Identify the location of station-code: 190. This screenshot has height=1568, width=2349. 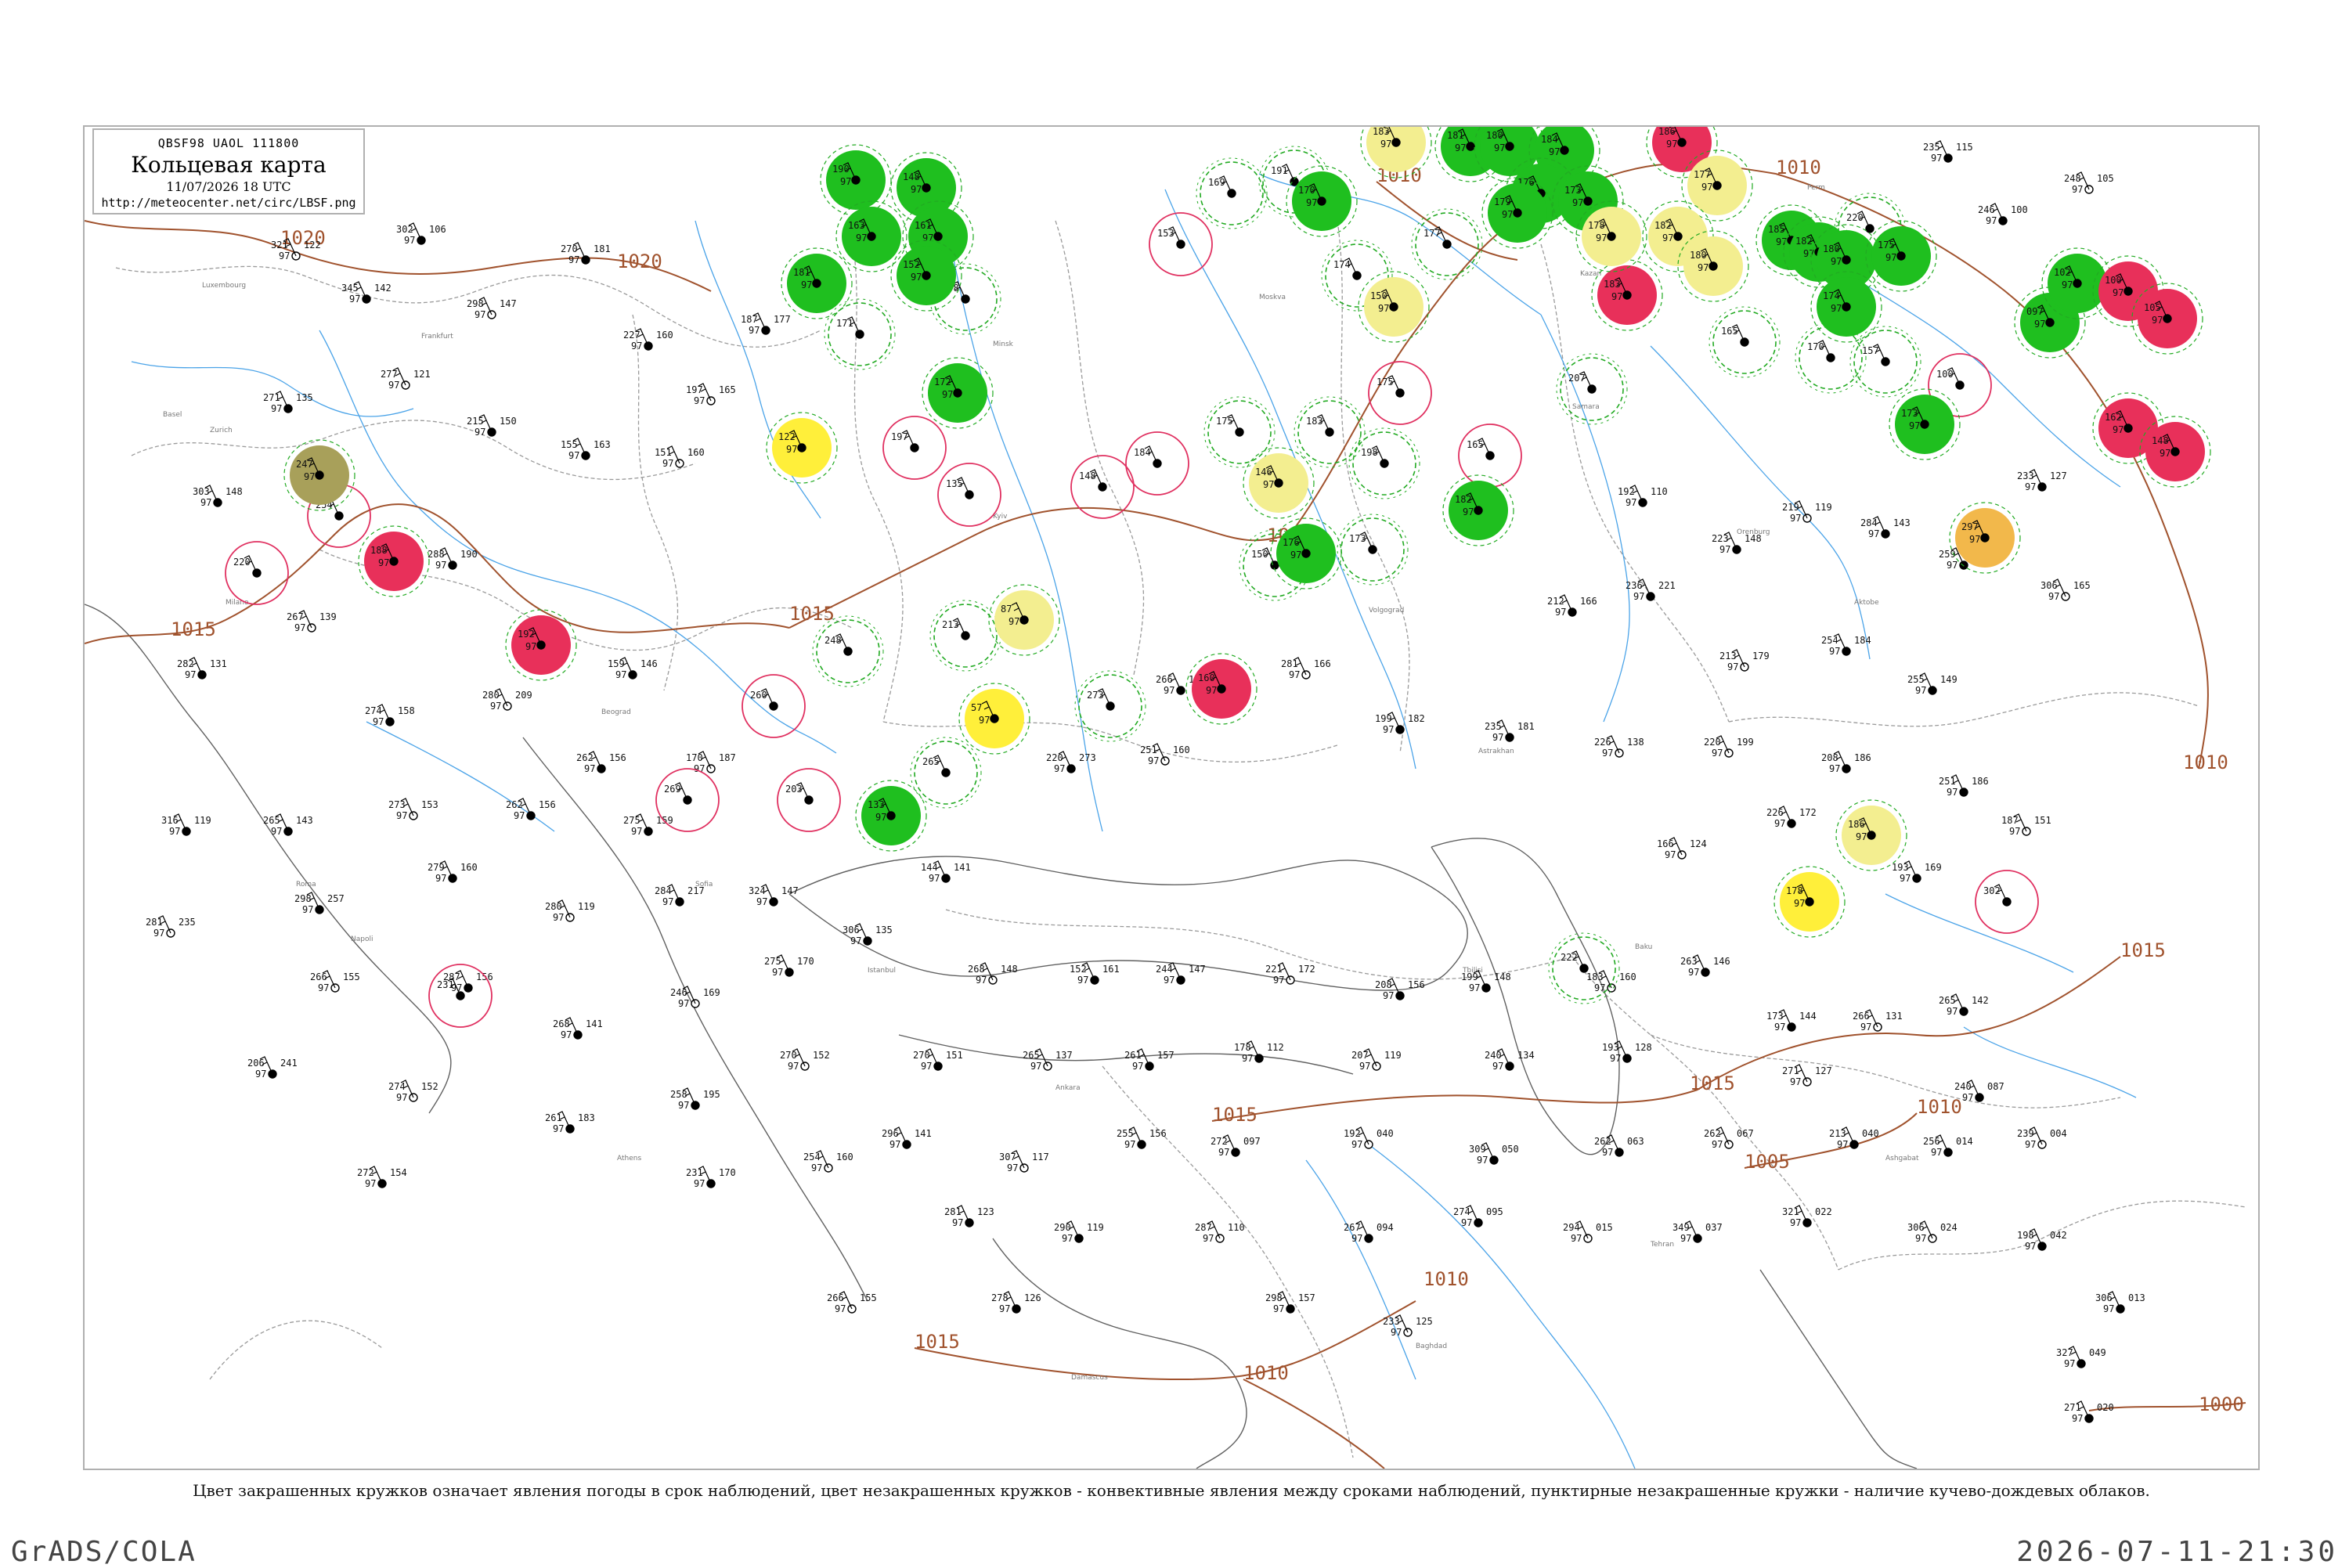
(841, 169).